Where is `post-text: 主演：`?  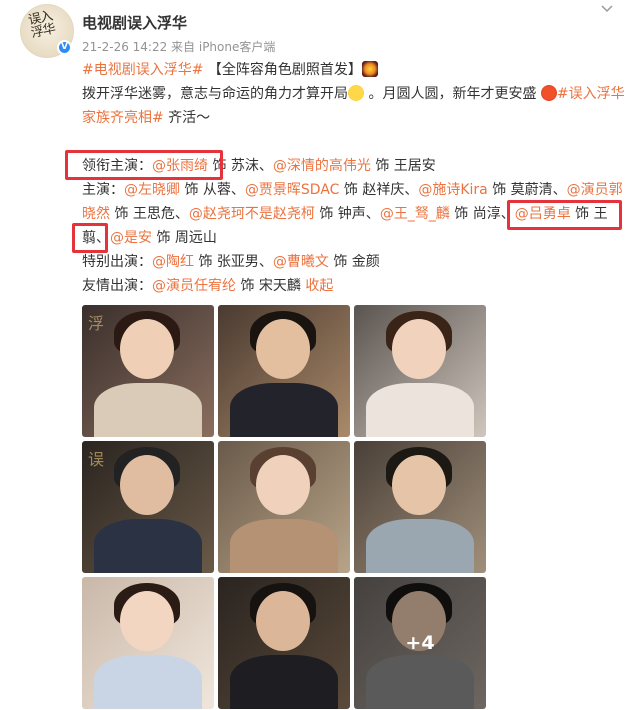 post-text: 主演： is located at coordinates (103, 190).